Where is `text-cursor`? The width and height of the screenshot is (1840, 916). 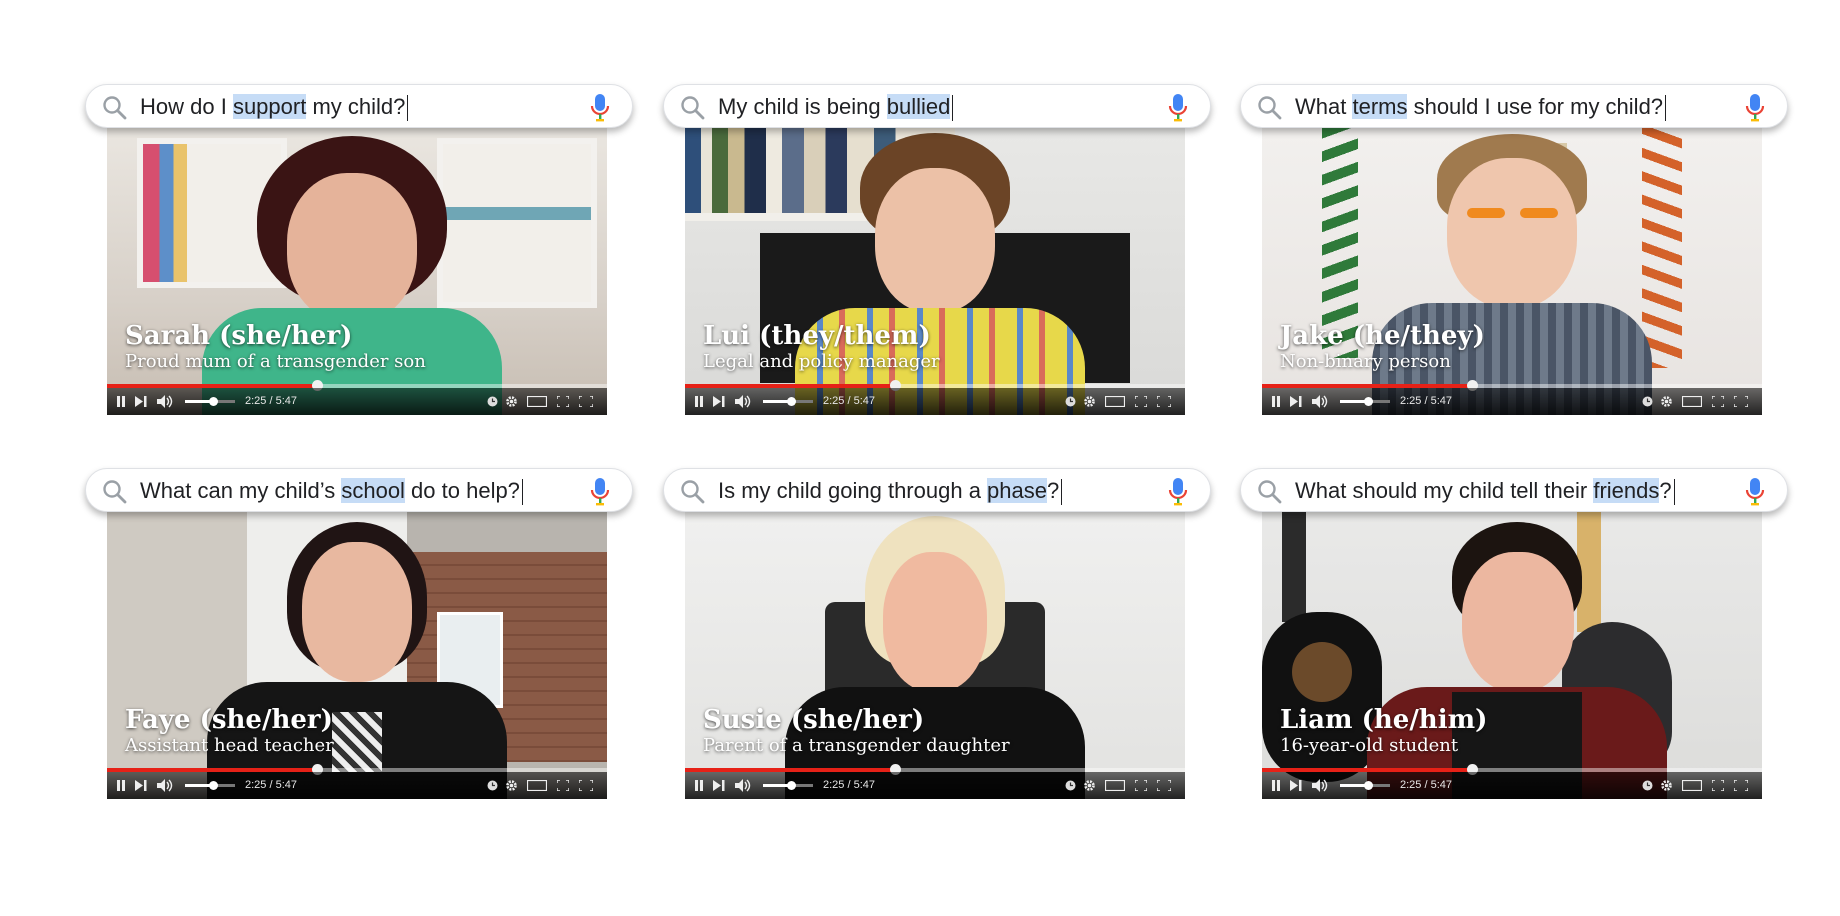 text-cursor is located at coordinates (1666, 108).